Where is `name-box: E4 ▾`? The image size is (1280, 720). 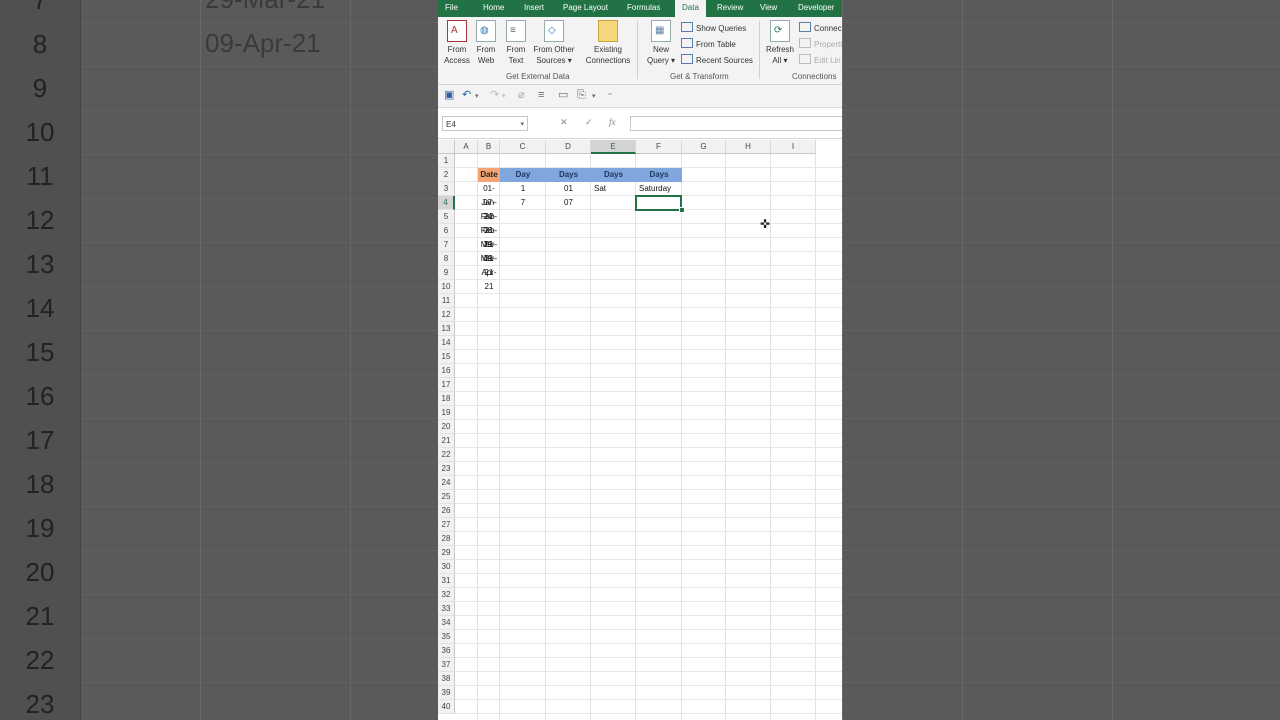
name-box: E4 ▾ is located at coordinates (485, 123).